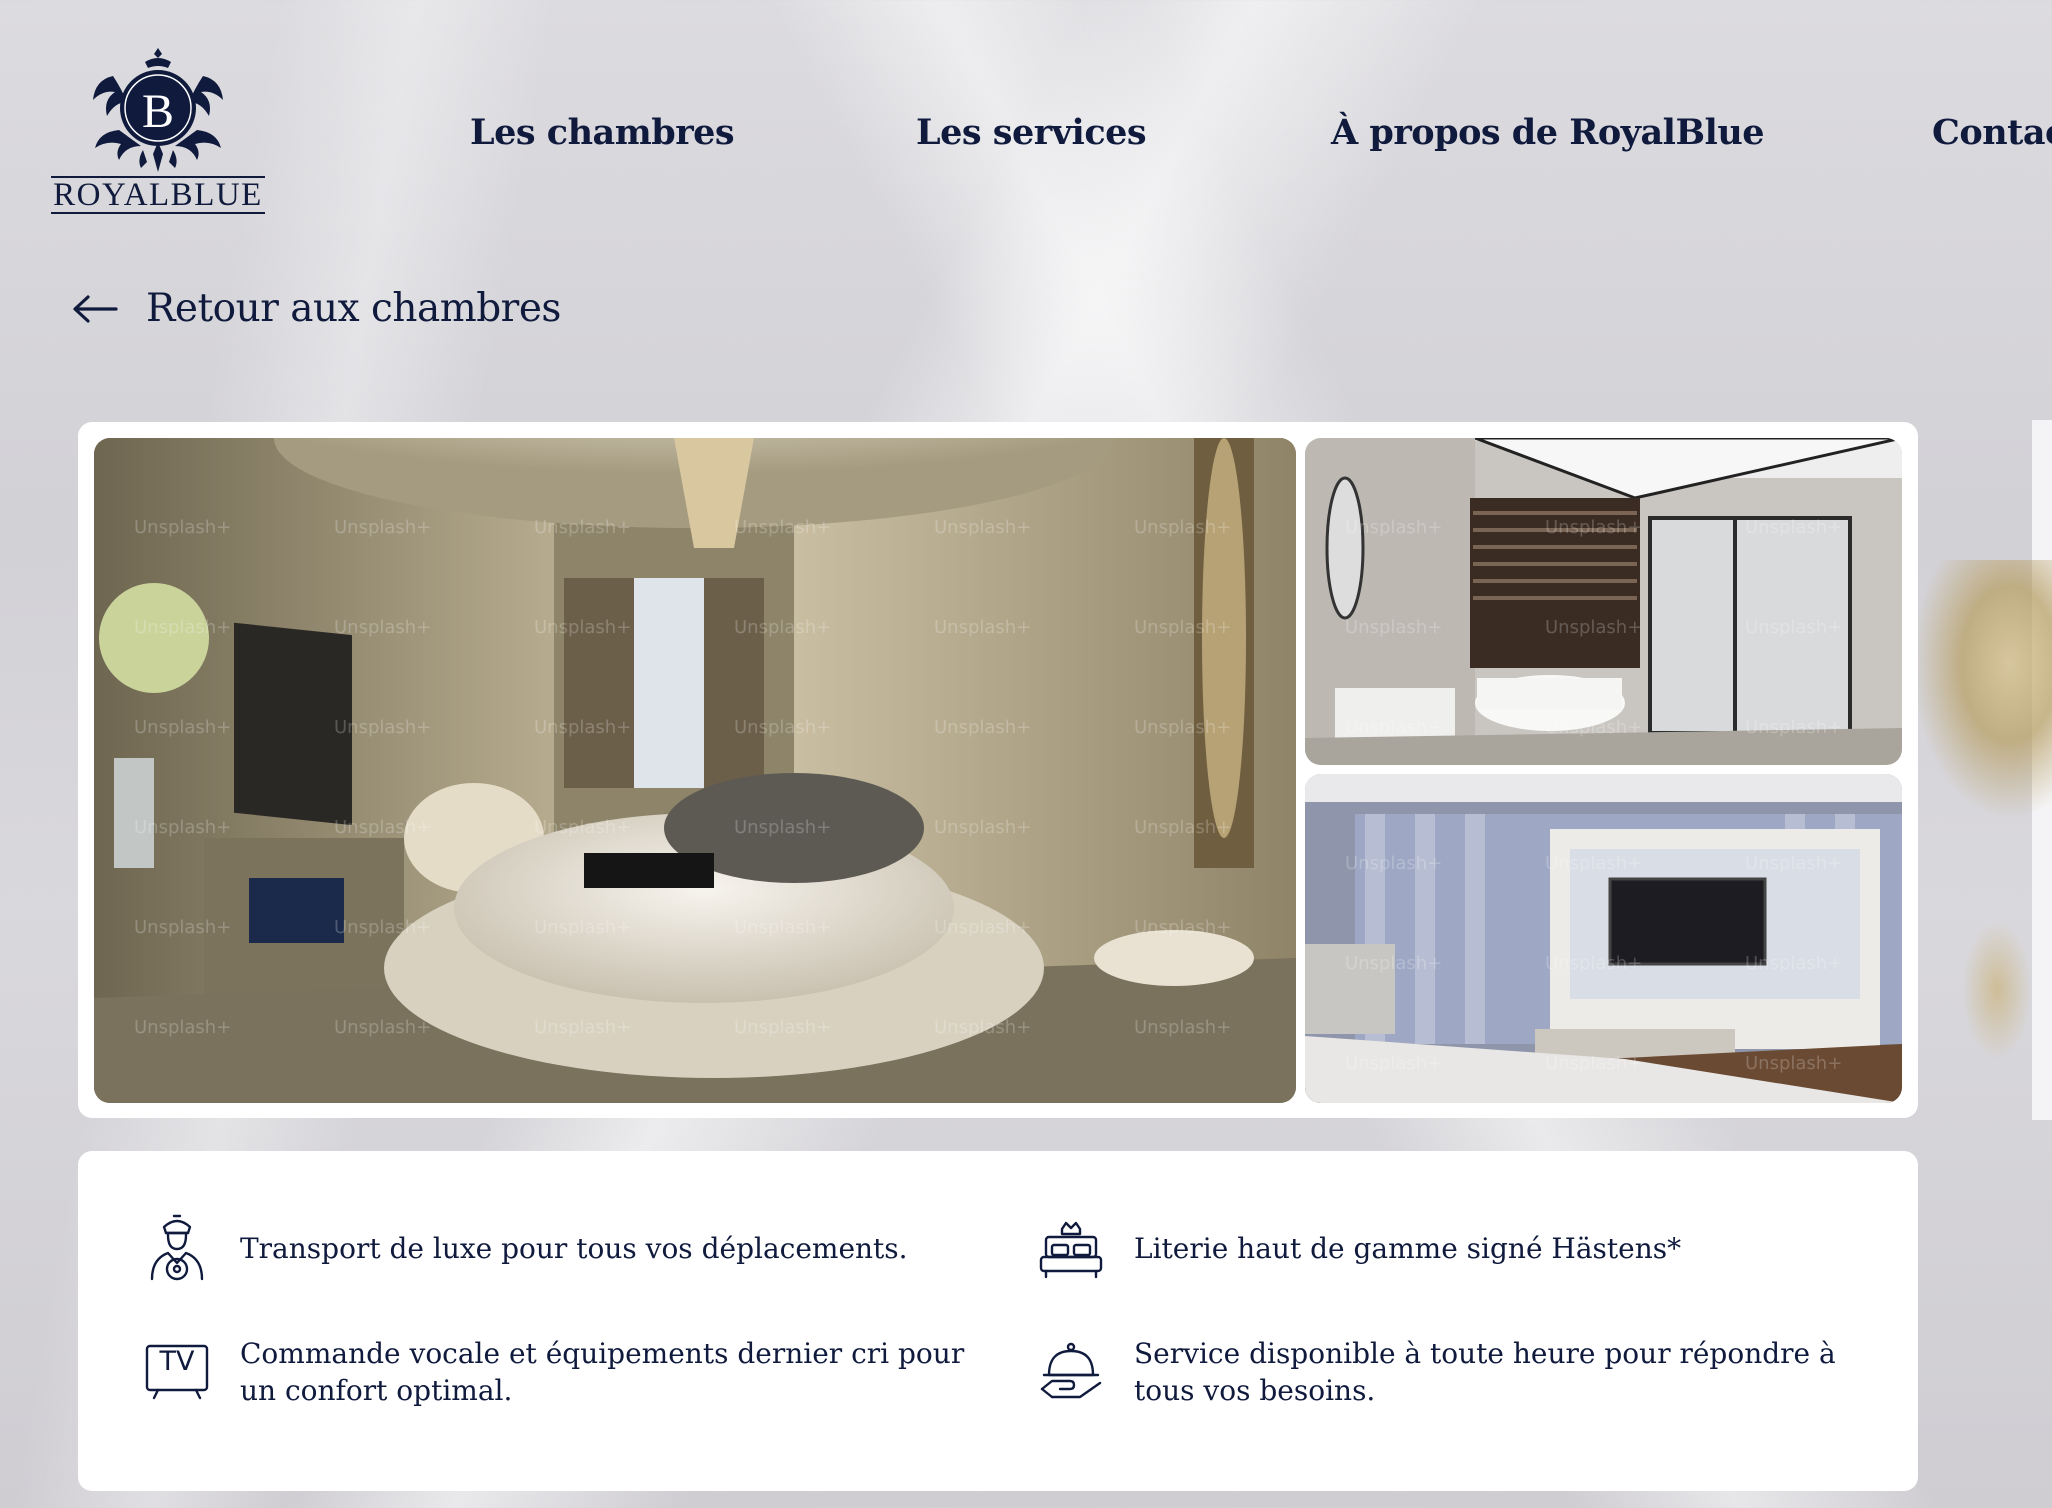  What do you see at coordinates (1031, 132) in the screenshot?
I see `nav-link-services: Les services` at bounding box center [1031, 132].